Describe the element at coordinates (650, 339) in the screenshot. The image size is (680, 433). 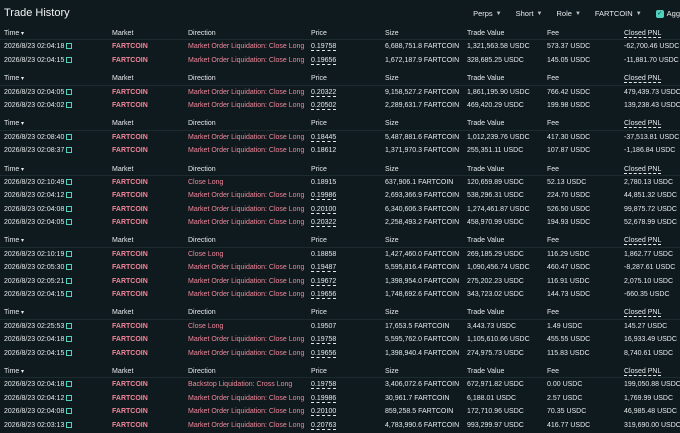
I see `cell-pnl: 16,933.49 USDC` at that location.